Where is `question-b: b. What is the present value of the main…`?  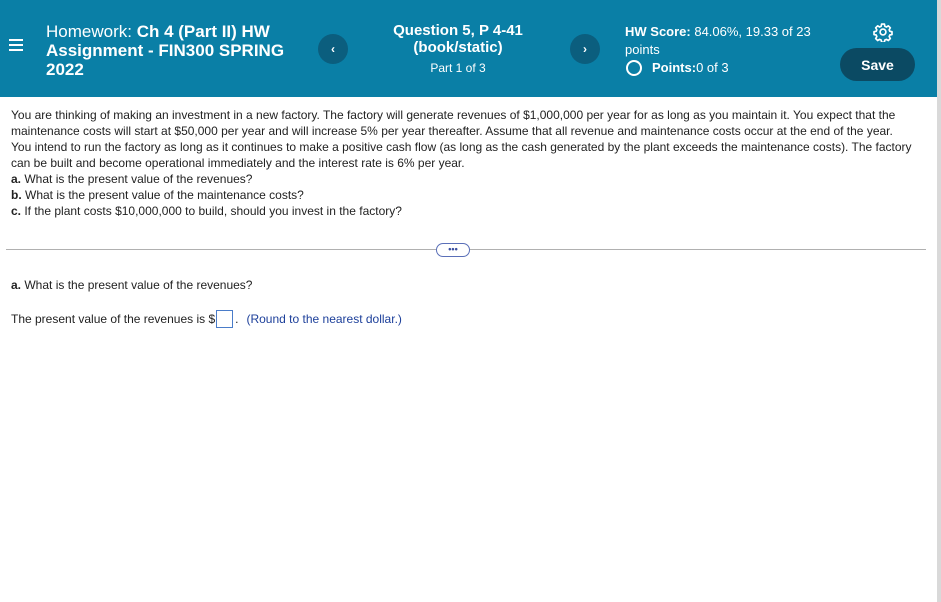 question-b: b. What is the present value of the main… is located at coordinates (463, 195).